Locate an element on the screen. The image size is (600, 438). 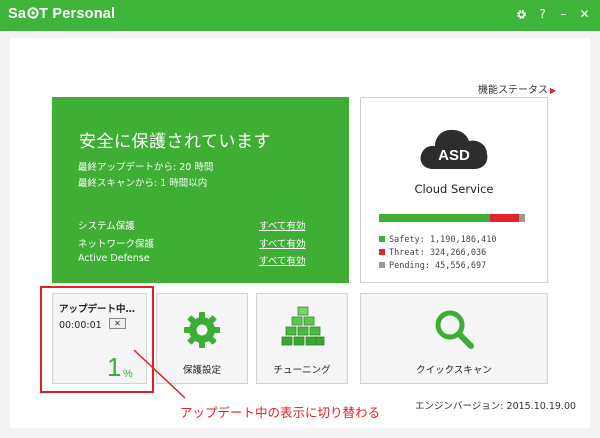
engine-version: エンジンバージョン: 2015.10.19.00 is located at coordinates (496, 406).